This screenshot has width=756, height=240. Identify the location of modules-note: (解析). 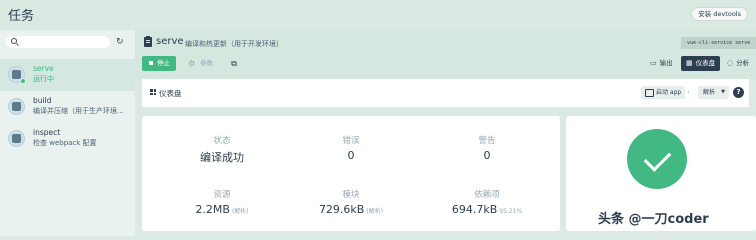
(375, 211).